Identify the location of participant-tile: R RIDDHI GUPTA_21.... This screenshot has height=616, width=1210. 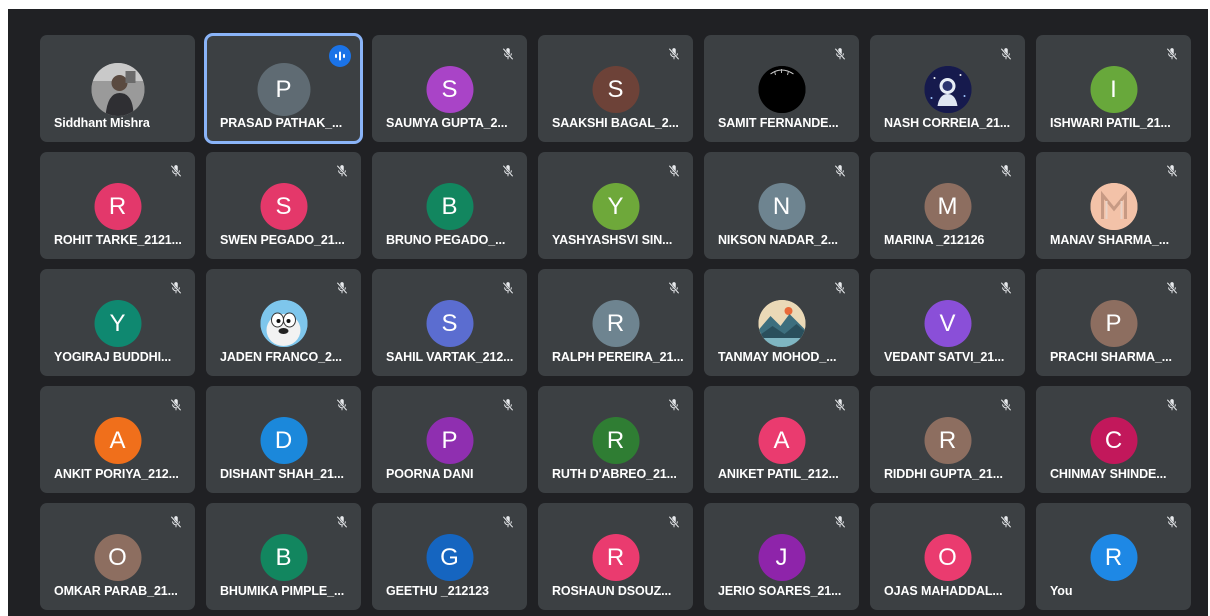
(947, 439).